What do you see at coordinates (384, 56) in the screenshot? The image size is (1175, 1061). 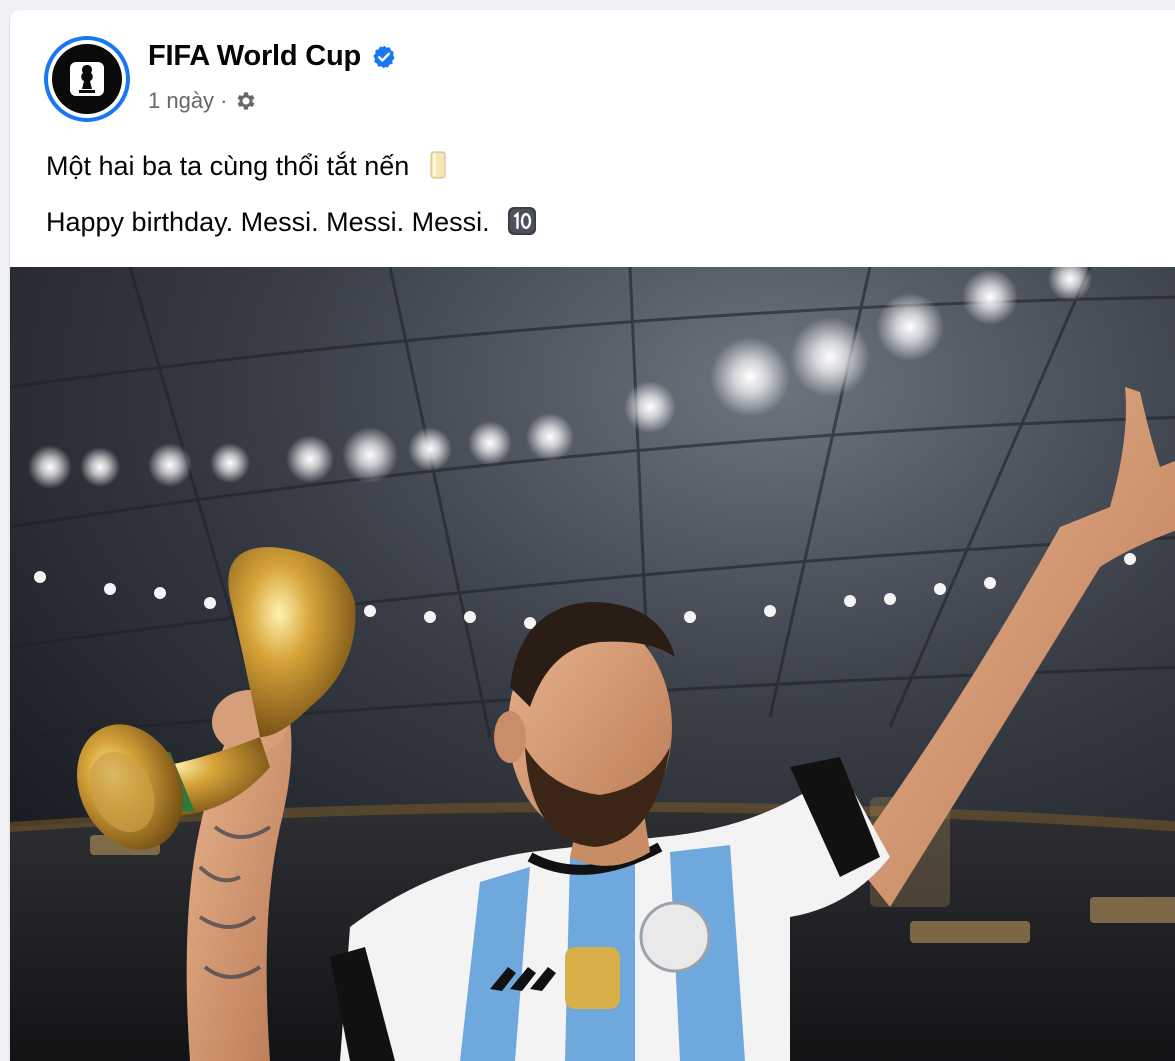 I see `verified-badge-icon` at bounding box center [384, 56].